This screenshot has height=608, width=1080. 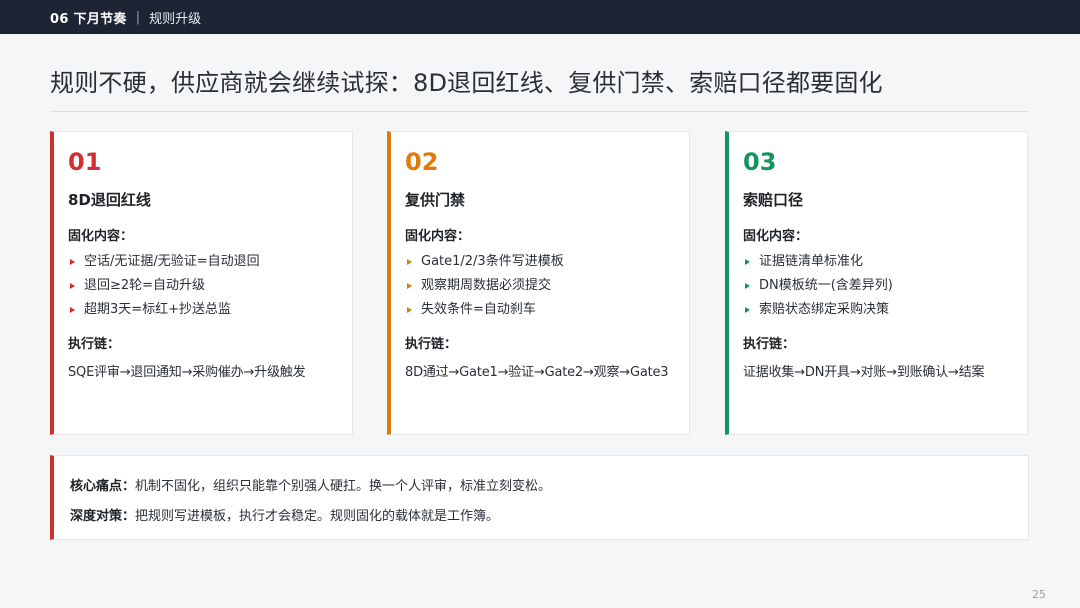 I want to click on pain-point-line: 核心痛点：机制不固化，组织只能靠个别强人硬扛。换一个人评审，标准立刻变松。, so click(x=549, y=493).